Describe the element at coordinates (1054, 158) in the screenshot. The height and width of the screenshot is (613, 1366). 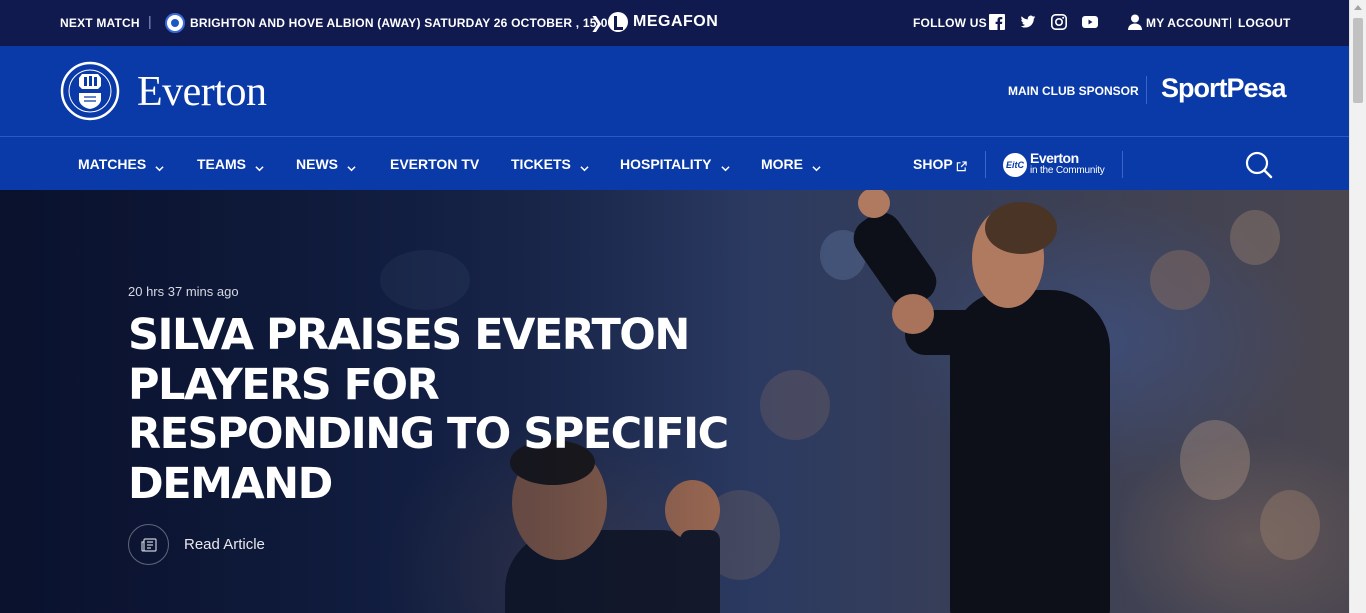
I see `community-title: Everton` at that location.